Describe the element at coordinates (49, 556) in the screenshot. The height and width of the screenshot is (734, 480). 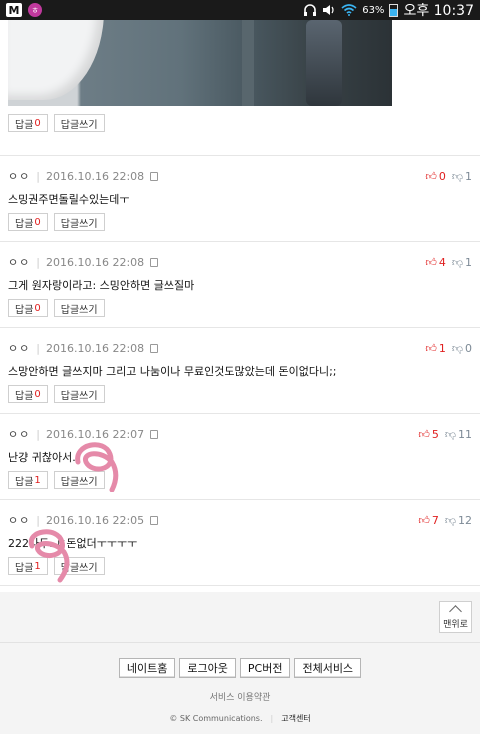
I see `pink-scribble-mark` at that location.